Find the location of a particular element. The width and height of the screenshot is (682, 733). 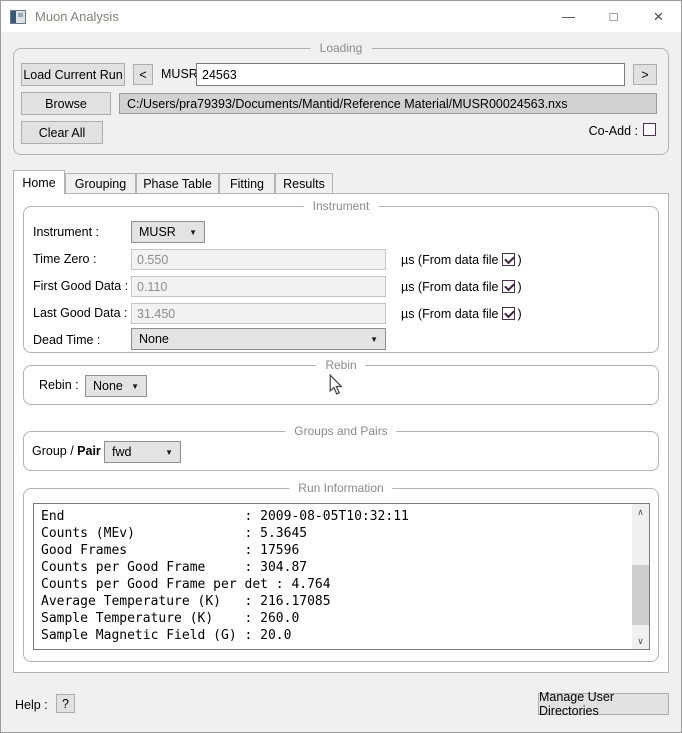

scroll-down-icon: ∨ is located at coordinates (640, 641).